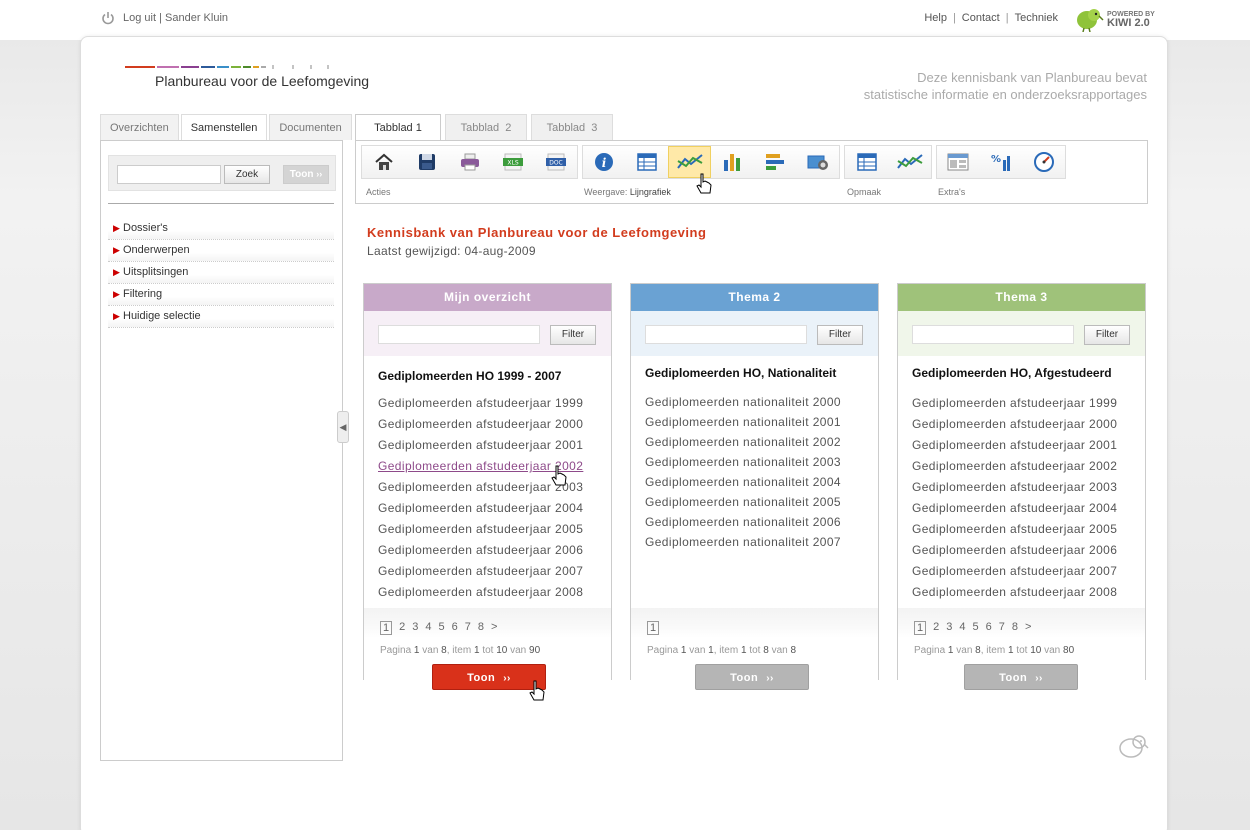 The image size is (1250, 830). What do you see at coordinates (994, 650) in the screenshot?
I see `page-info: Pagina 1 van 8, item 1 tot 10 van 80` at bounding box center [994, 650].